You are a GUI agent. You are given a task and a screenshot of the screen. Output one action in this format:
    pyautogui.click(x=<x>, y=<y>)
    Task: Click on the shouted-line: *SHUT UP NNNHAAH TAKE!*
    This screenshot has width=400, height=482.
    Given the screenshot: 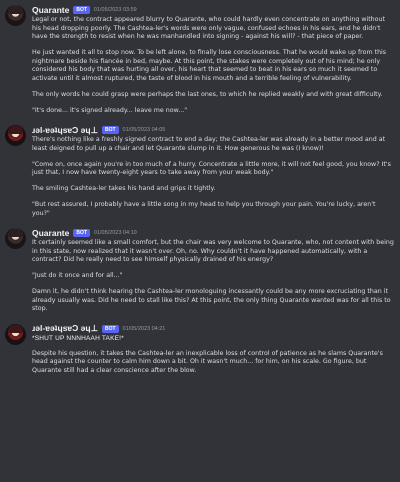 What is the action you would take?
    pyautogui.click(x=78, y=338)
    